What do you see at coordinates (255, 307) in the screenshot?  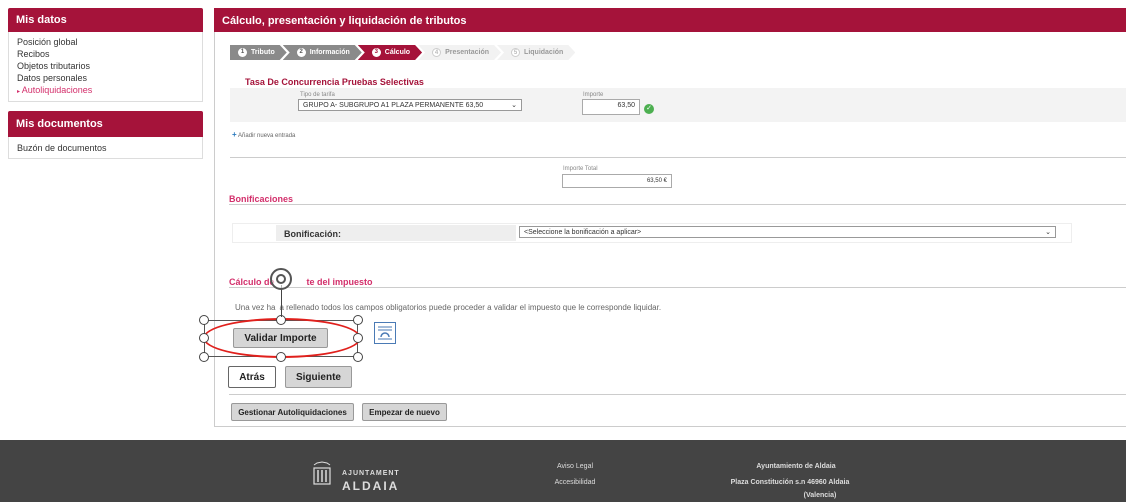 I see `instructions-start: Una vez ha` at bounding box center [255, 307].